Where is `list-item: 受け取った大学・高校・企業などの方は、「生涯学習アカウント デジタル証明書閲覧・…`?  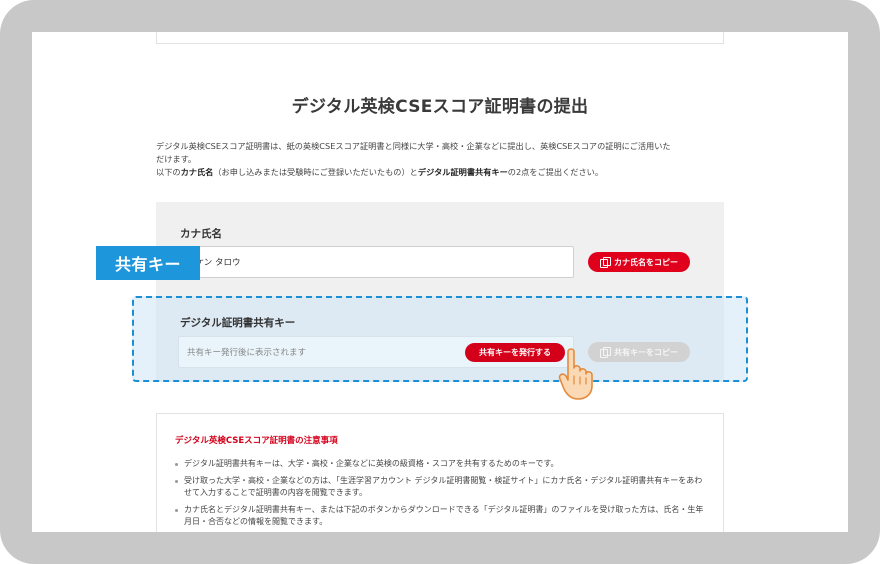 list-item: 受け取った大学・高校・企業などの方は、「生涯学習アカウント デジタル証明書閲覧・… is located at coordinates (440, 487).